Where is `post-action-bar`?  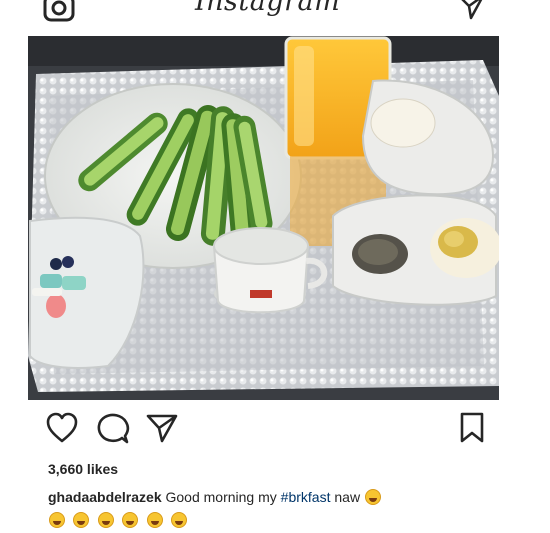 post-action-bar is located at coordinates (275, 430).